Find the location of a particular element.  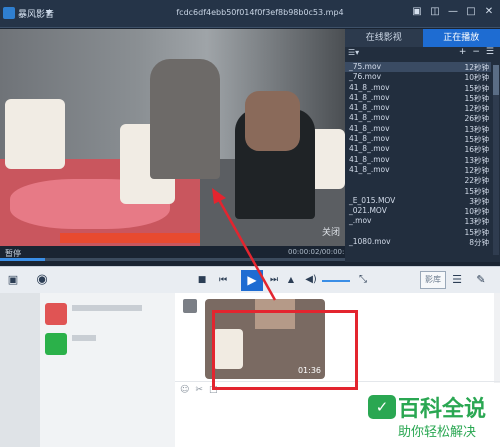

remove-icon: − is located at coordinates (476, 52).